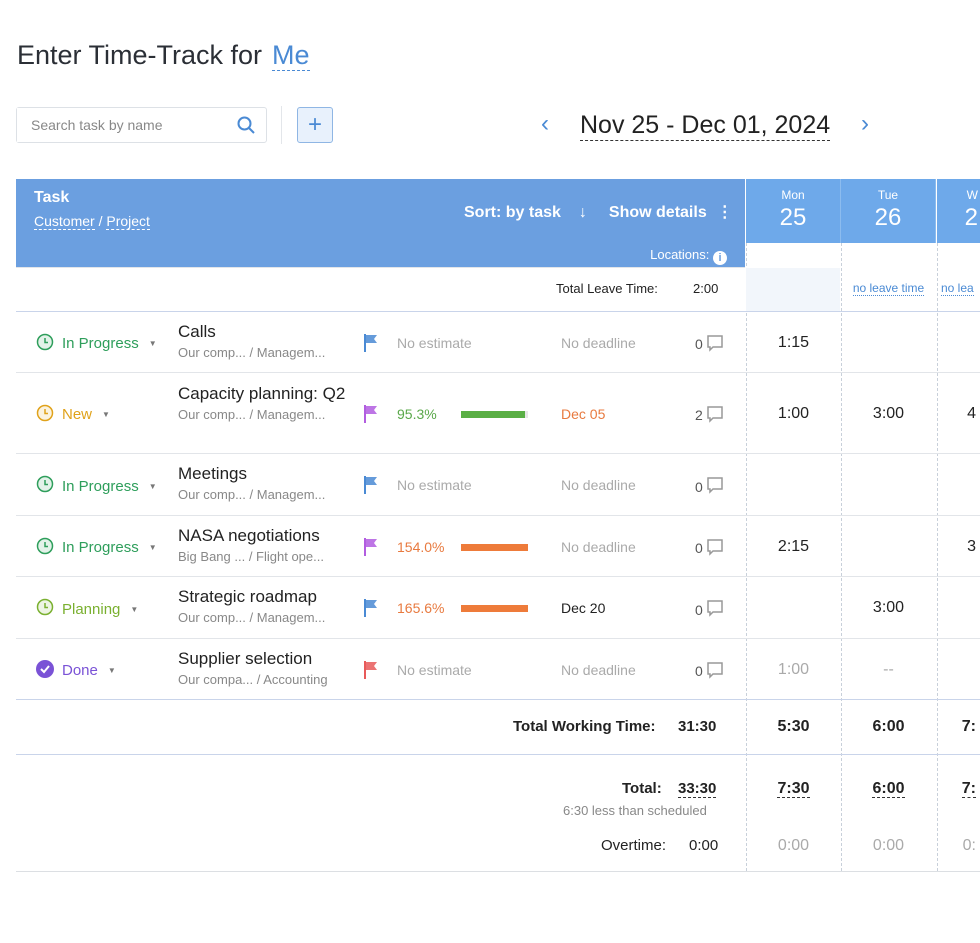  Describe the element at coordinates (793, 289) in the screenshot. I see `leave-cell-highlight` at that location.